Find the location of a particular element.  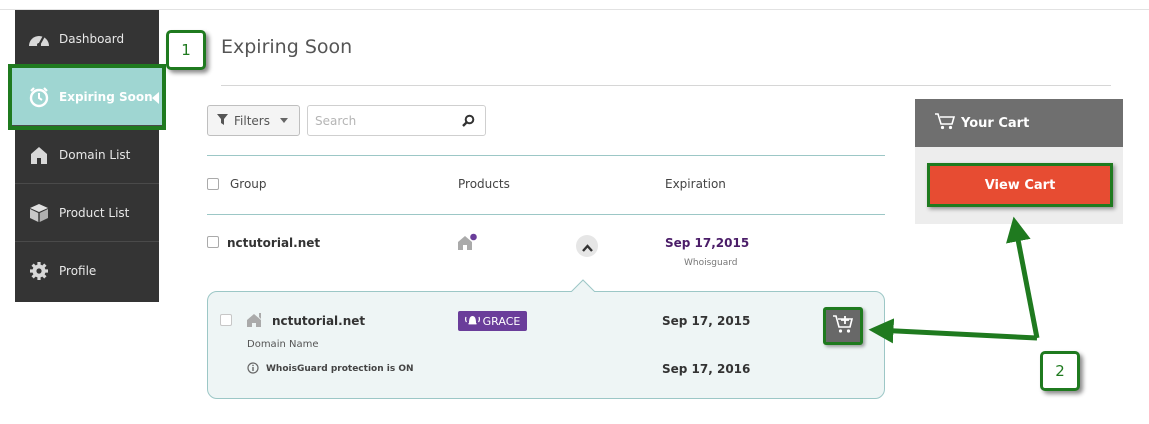

arrow-to-add-cart is located at coordinates (953, 331).